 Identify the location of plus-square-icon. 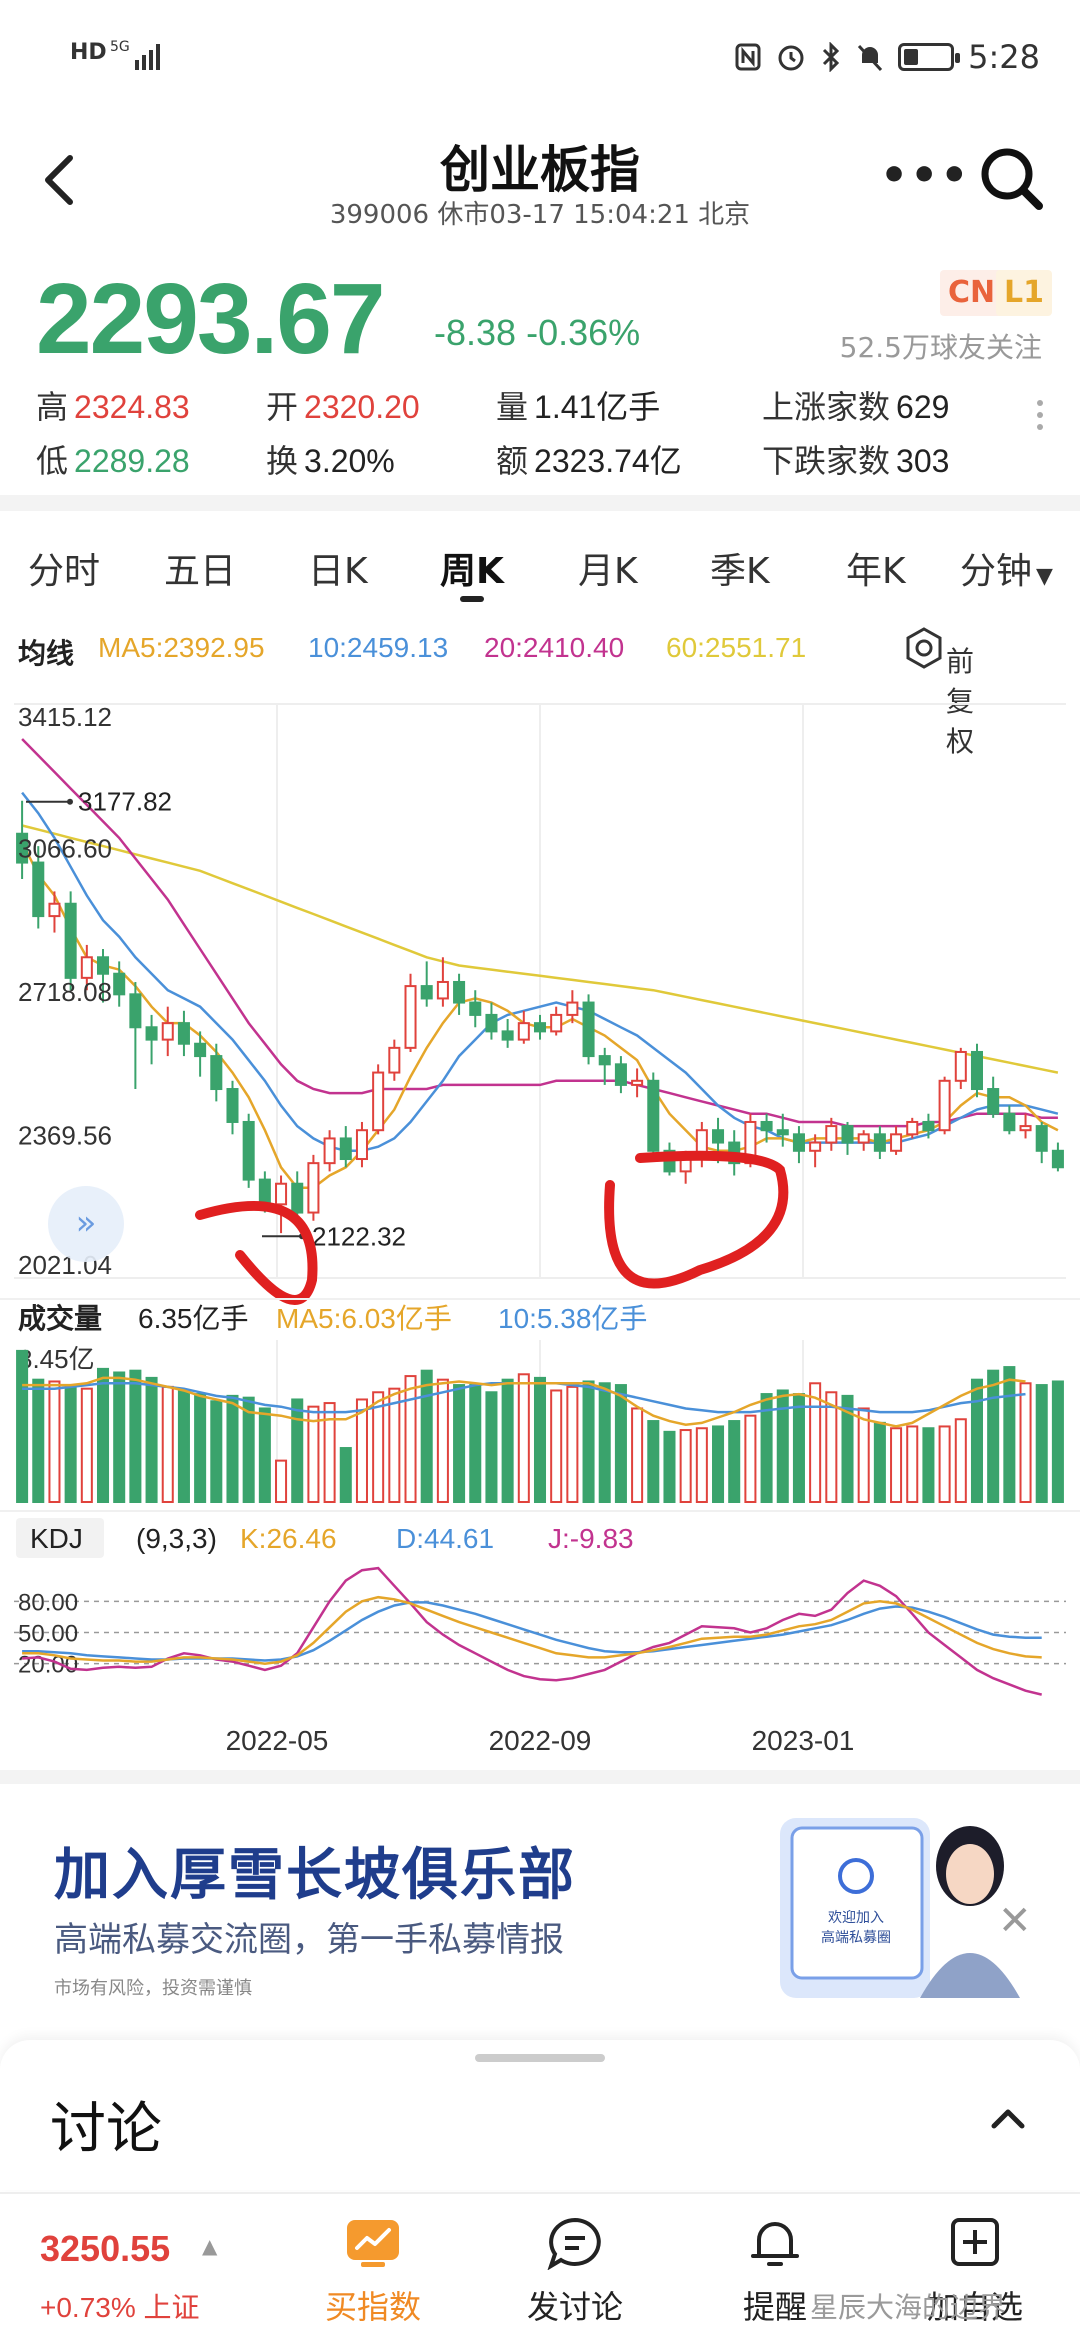
(975, 2242).